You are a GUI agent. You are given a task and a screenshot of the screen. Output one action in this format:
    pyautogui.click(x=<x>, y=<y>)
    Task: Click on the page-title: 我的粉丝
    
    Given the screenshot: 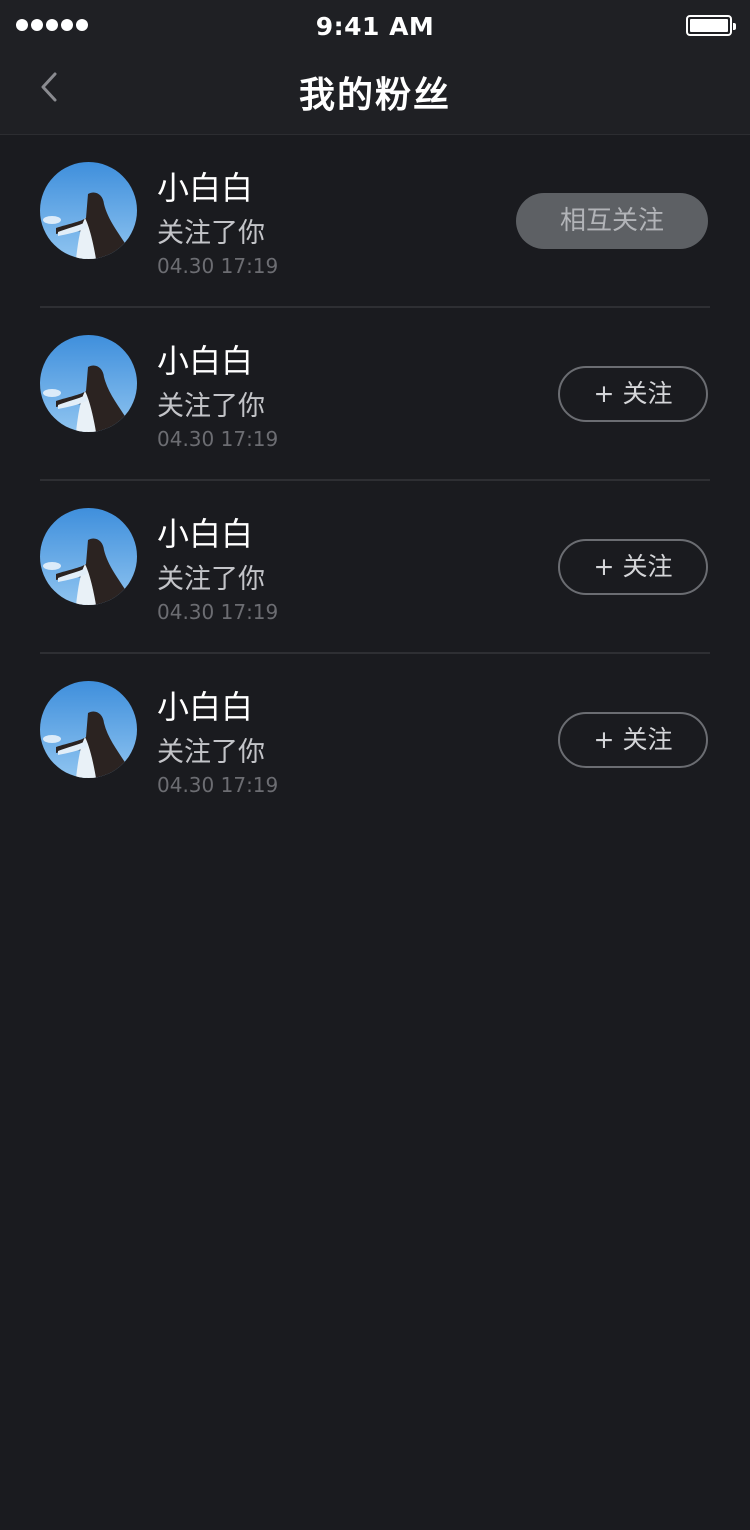 What is the action you would take?
    pyautogui.click(x=374, y=95)
    